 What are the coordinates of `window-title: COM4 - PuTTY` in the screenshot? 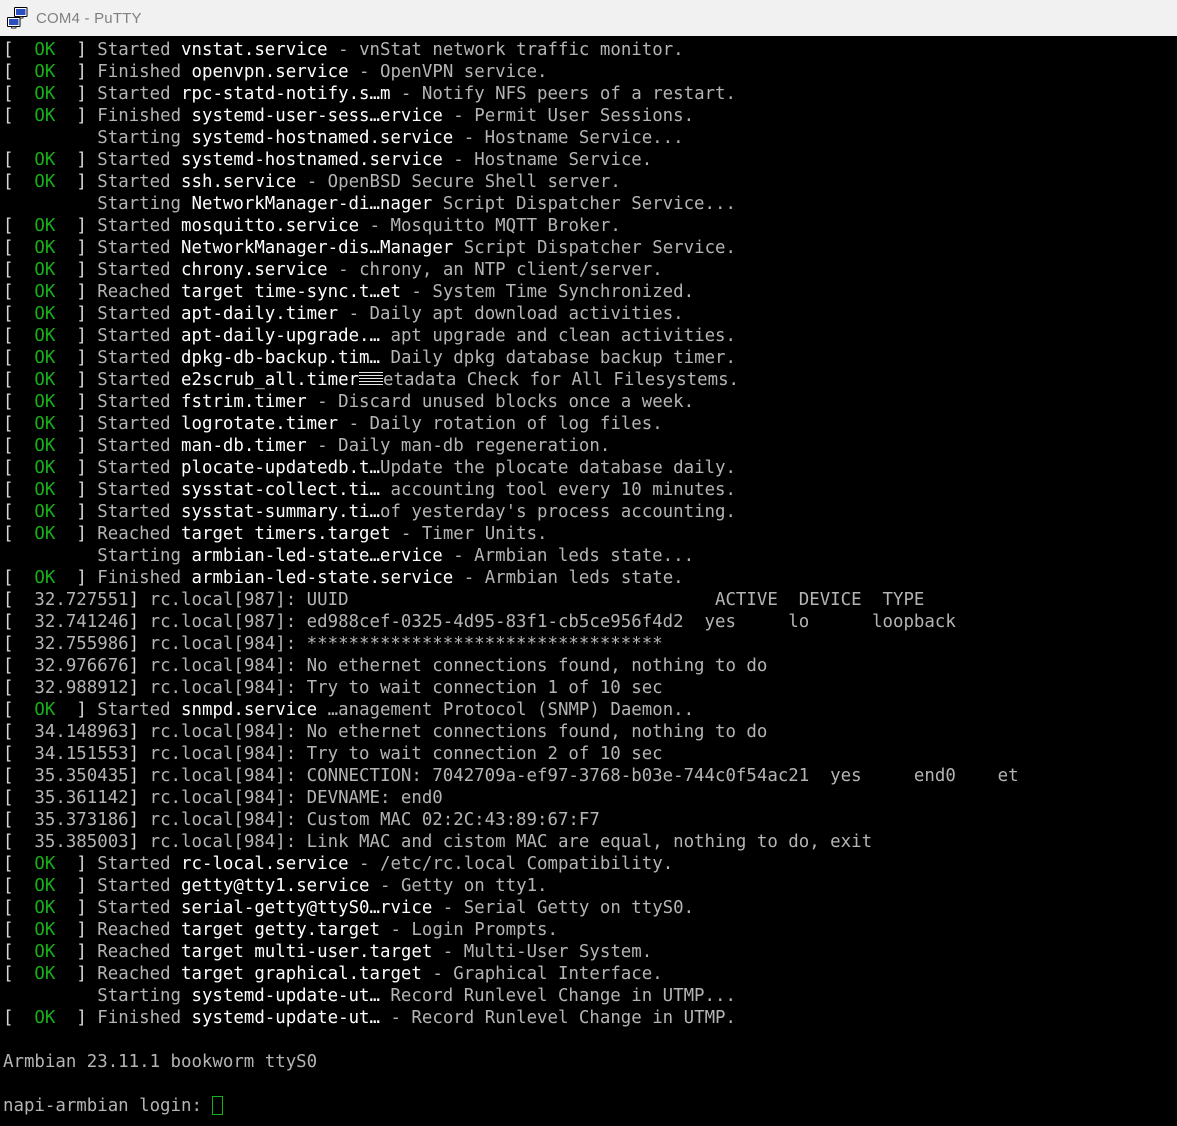 It's located at (89, 18).